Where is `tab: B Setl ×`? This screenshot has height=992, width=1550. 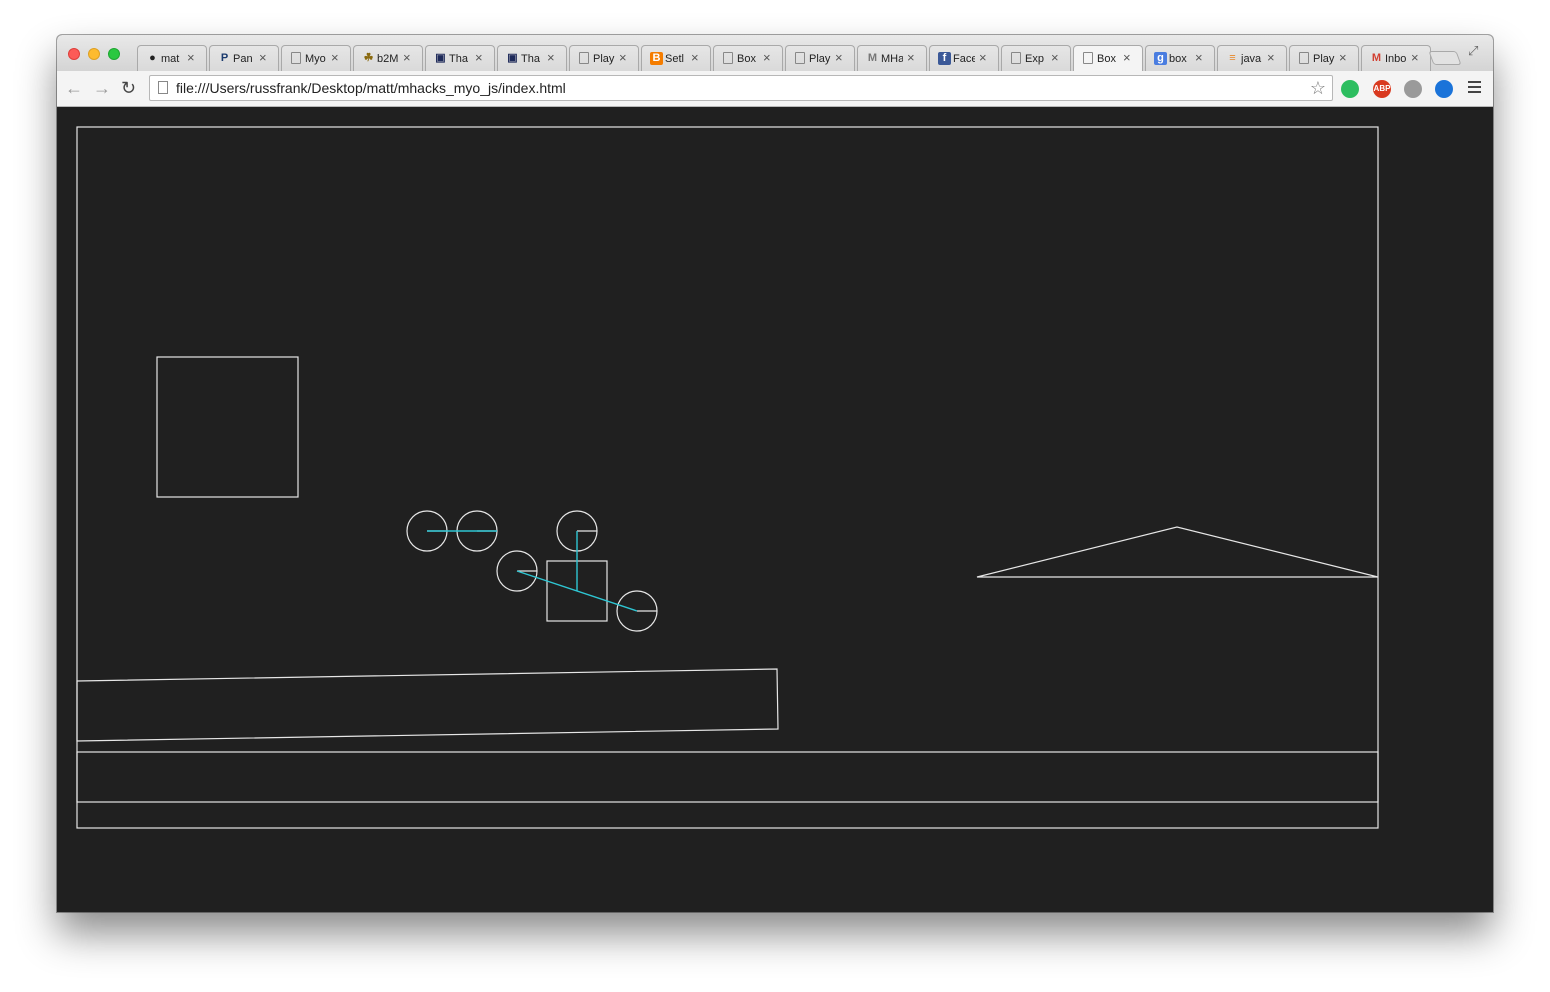 tab: B Setl × is located at coordinates (676, 58).